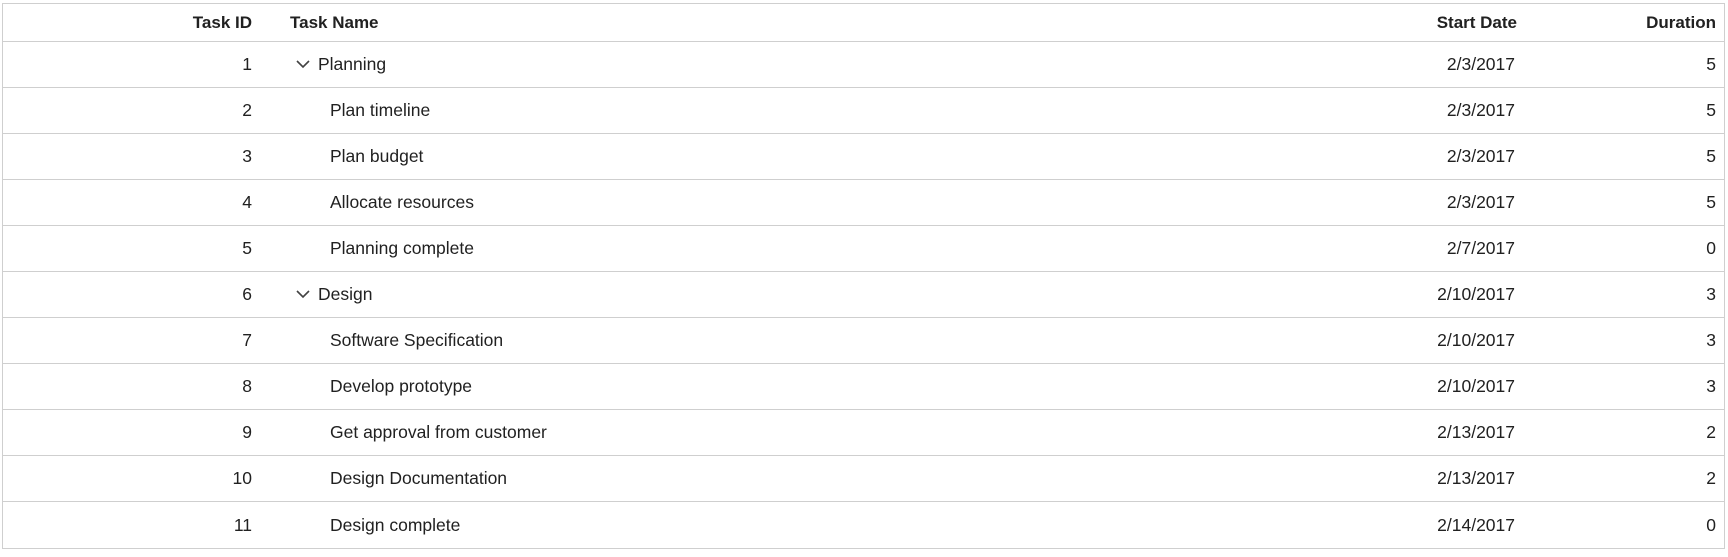  What do you see at coordinates (242, 478) in the screenshot?
I see `cell-task-id: 10` at bounding box center [242, 478].